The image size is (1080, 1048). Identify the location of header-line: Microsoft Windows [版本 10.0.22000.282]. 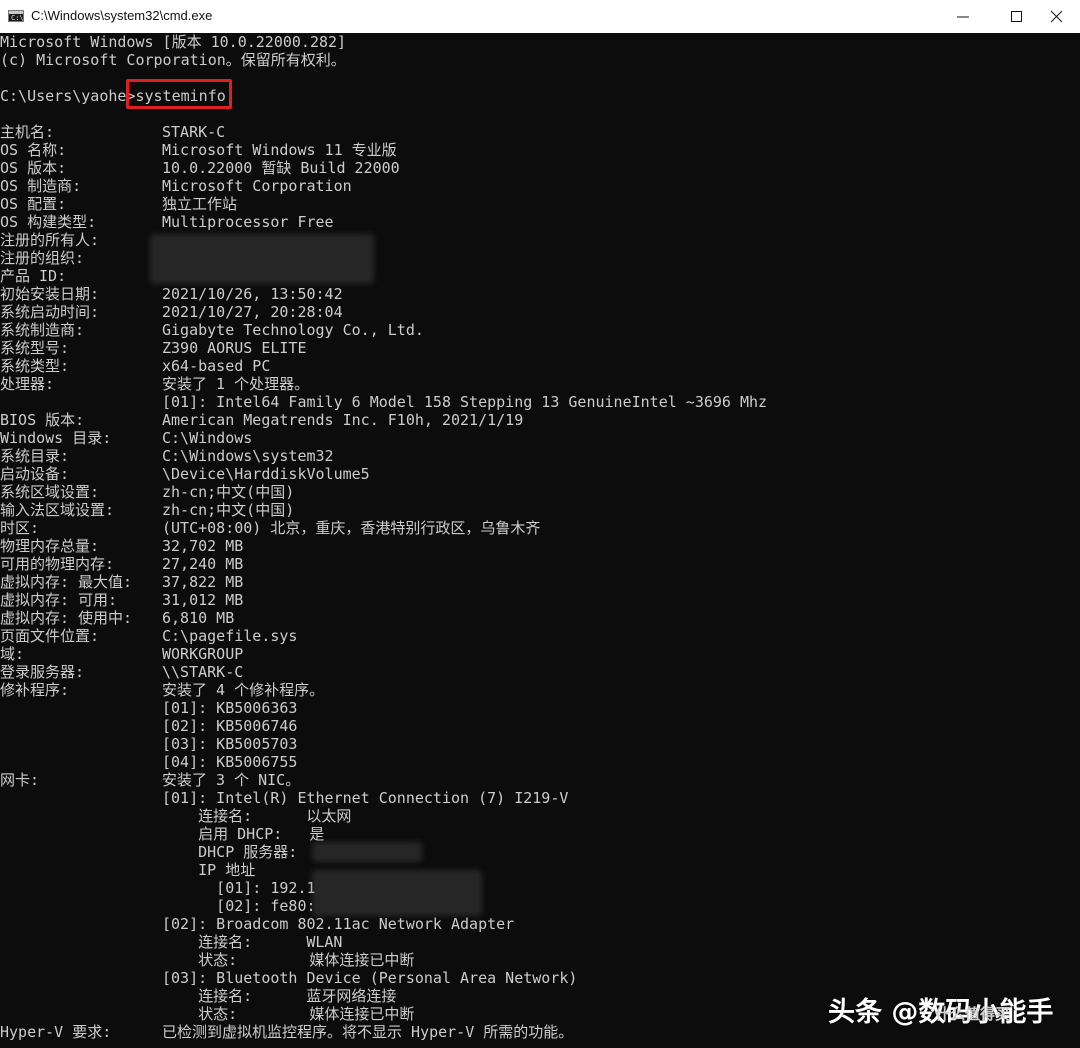
(173, 42).